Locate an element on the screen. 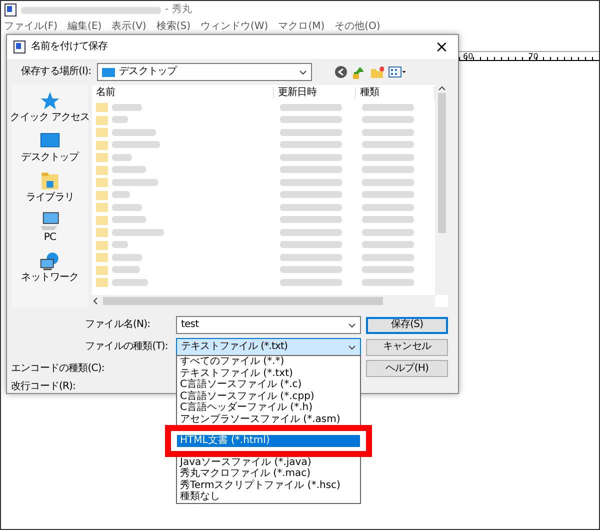  dropdown-option: 秀丸マクロファイル (*.mac) is located at coordinates (268, 474).